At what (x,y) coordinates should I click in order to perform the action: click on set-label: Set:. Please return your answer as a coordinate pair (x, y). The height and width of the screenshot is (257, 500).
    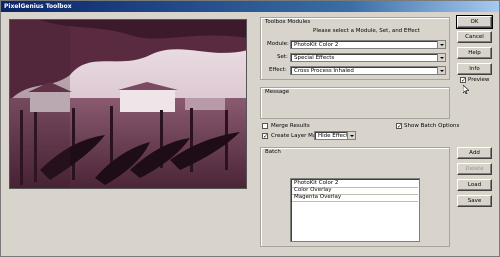
    Looking at the image, I should click on (282, 57).